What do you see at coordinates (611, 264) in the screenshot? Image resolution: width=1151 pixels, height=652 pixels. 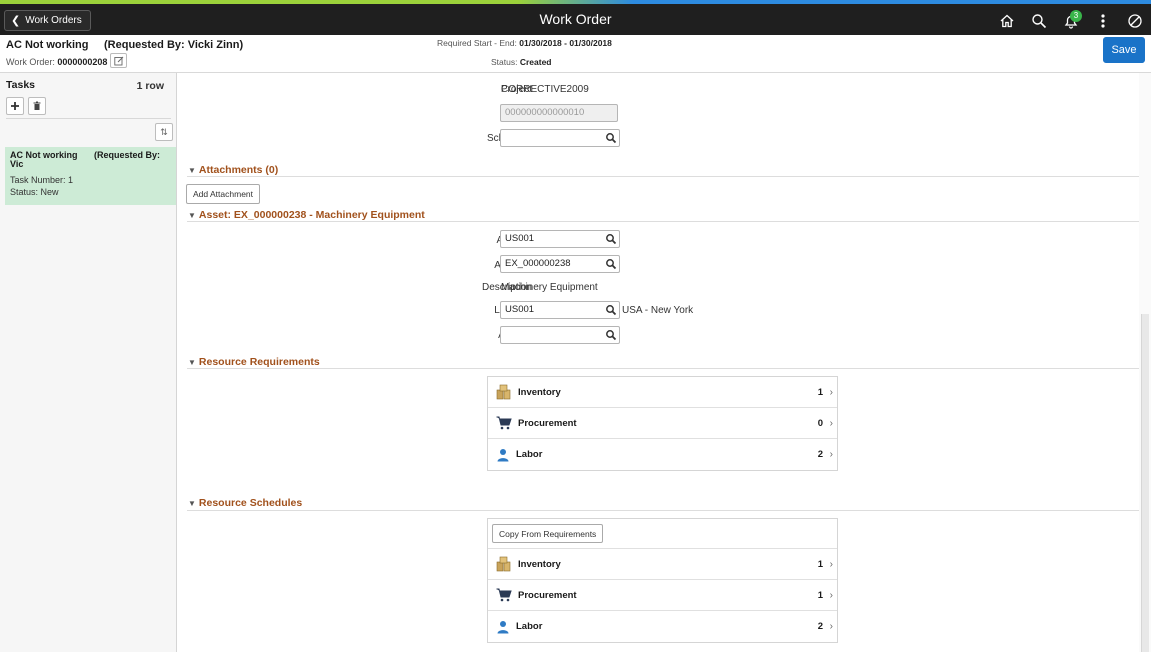 I see `asset-id-lookup-icon` at bounding box center [611, 264].